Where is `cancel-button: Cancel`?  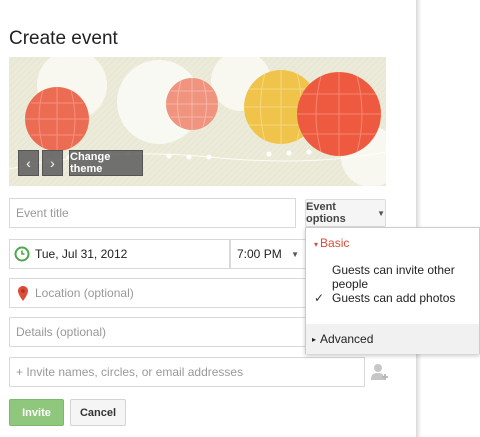 cancel-button: Cancel is located at coordinates (98, 412).